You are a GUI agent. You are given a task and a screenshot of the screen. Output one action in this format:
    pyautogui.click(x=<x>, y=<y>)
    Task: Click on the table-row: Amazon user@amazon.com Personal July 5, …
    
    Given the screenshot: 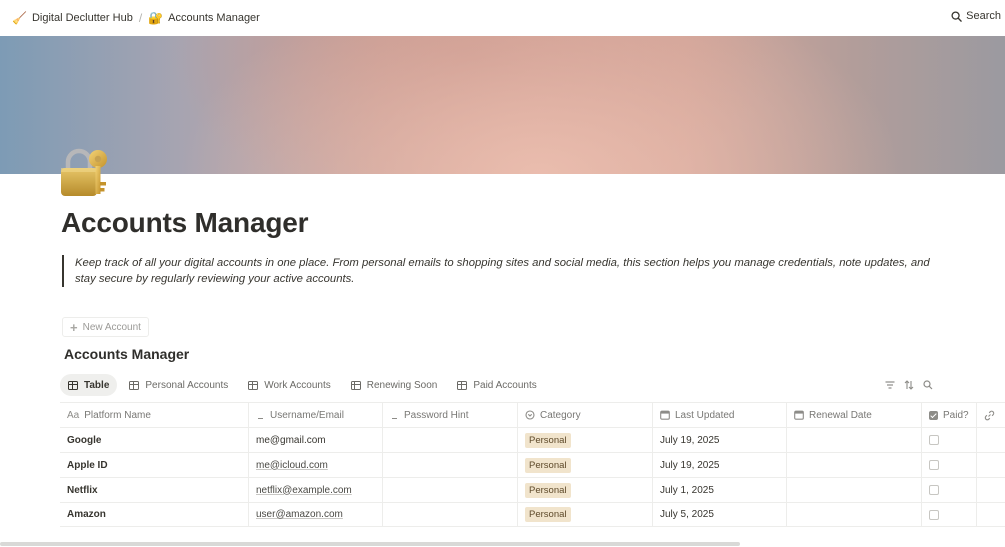 What is the action you would take?
    pyautogui.click(x=532, y=514)
    